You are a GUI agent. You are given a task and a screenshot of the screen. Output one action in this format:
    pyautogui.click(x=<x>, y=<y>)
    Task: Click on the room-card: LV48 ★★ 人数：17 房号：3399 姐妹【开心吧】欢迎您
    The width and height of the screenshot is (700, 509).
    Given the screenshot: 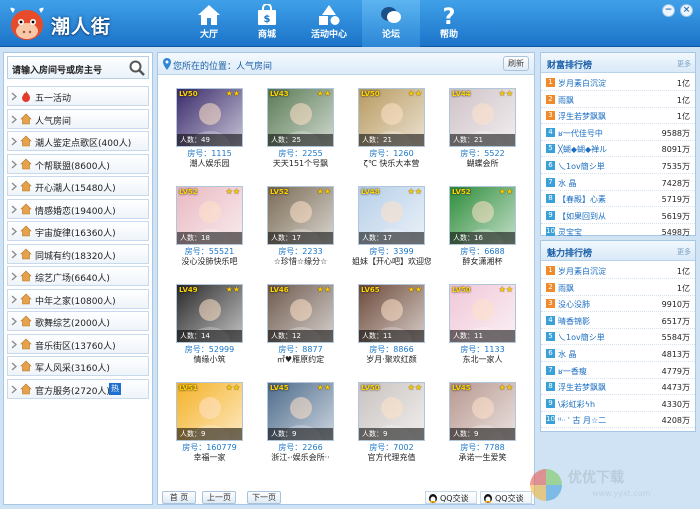 What is the action you would take?
    pyautogui.click(x=391, y=226)
    